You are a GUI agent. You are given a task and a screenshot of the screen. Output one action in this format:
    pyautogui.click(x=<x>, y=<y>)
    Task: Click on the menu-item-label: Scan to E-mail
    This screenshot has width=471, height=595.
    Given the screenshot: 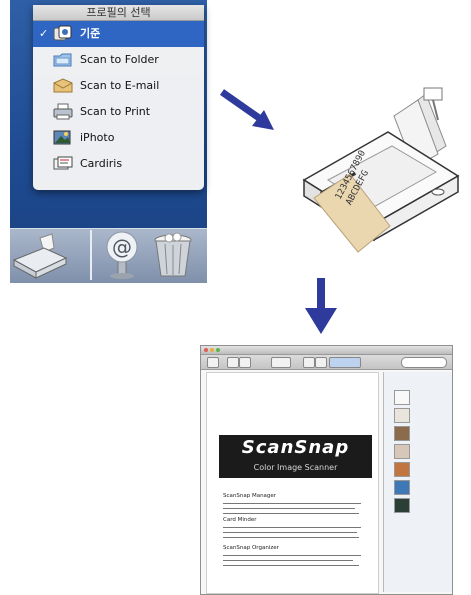 What is the action you would take?
    pyautogui.click(x=120, y=85)
    